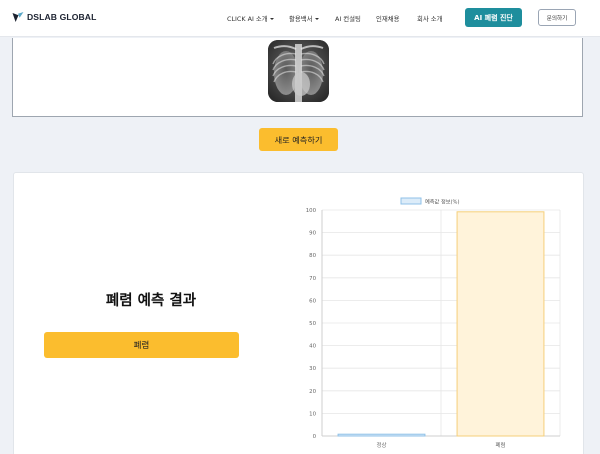 The width and height of the screenshot is (600, 454). I want to click on contact-button: 문의하기, so click(557, 17).